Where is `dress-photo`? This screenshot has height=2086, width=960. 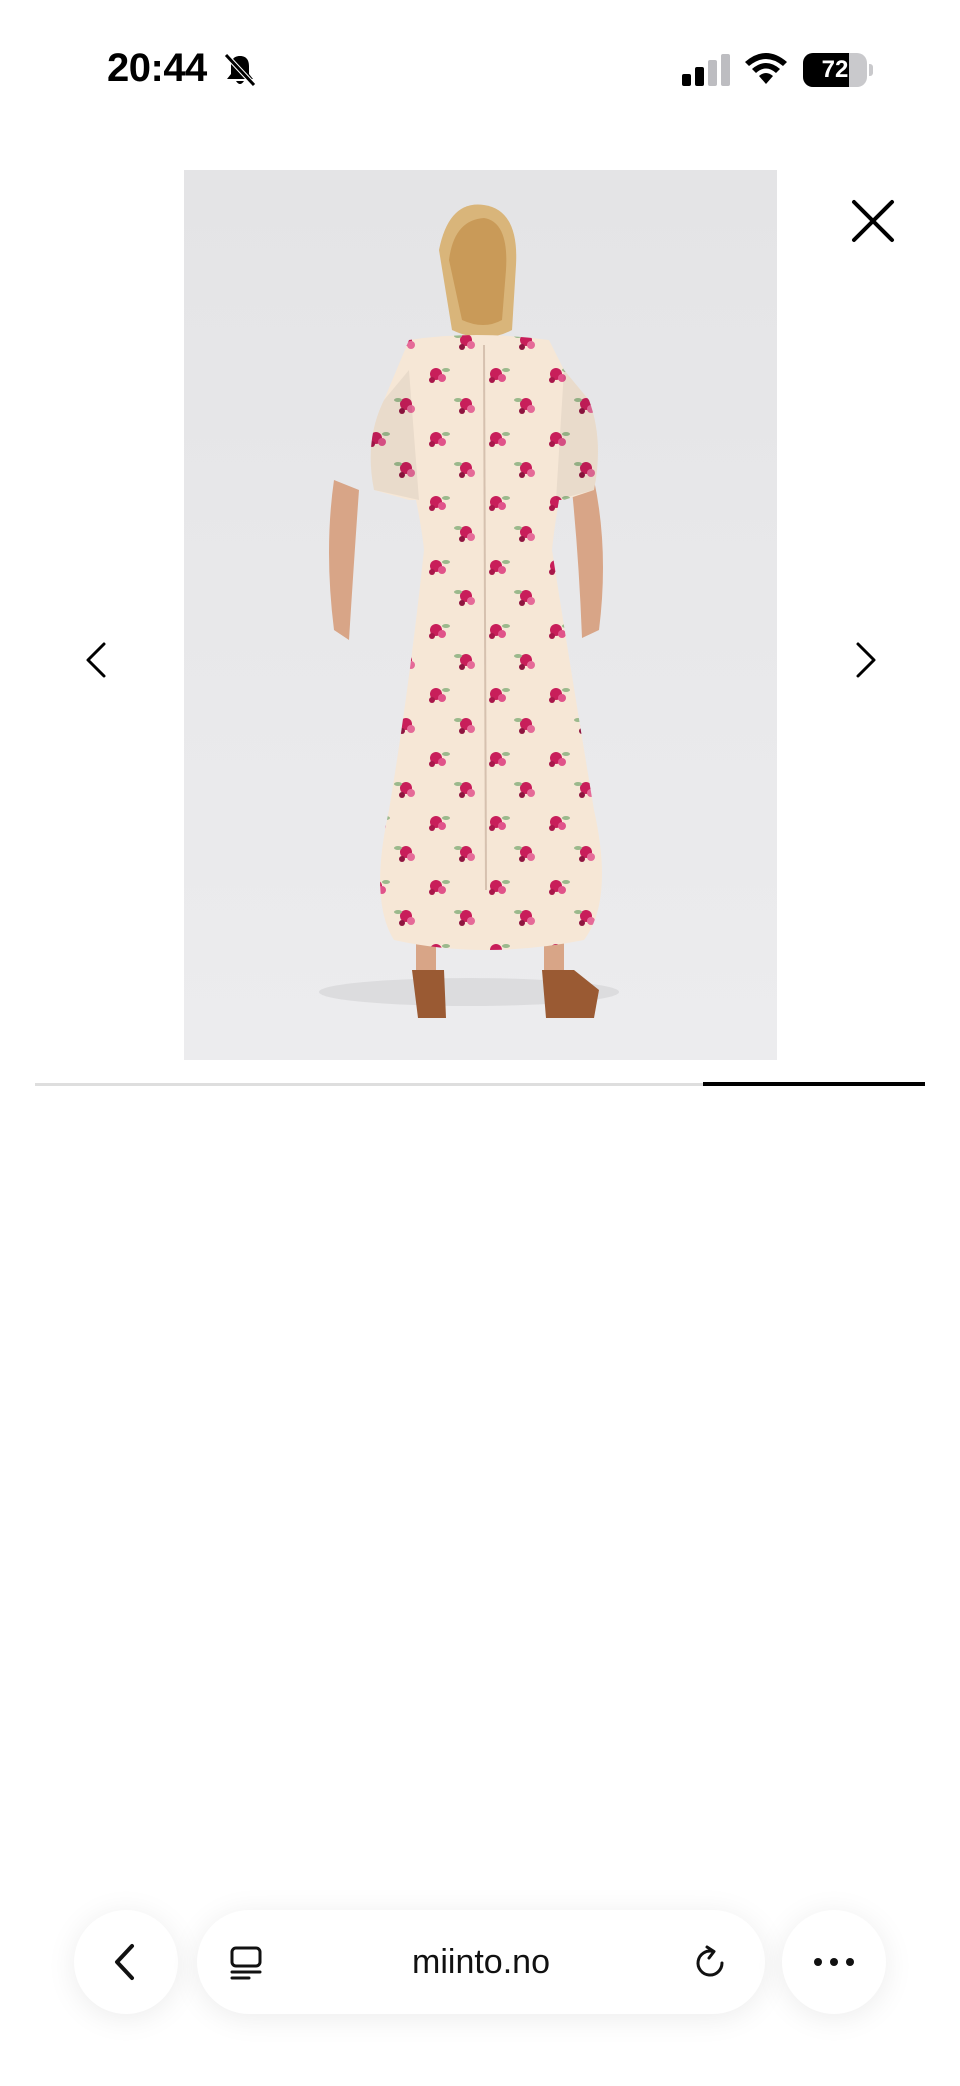
dress-photo is located at coordinates (469, 611).